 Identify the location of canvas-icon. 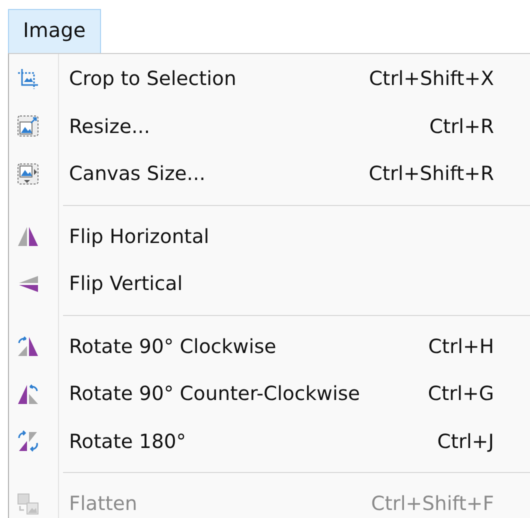
(28, 174).